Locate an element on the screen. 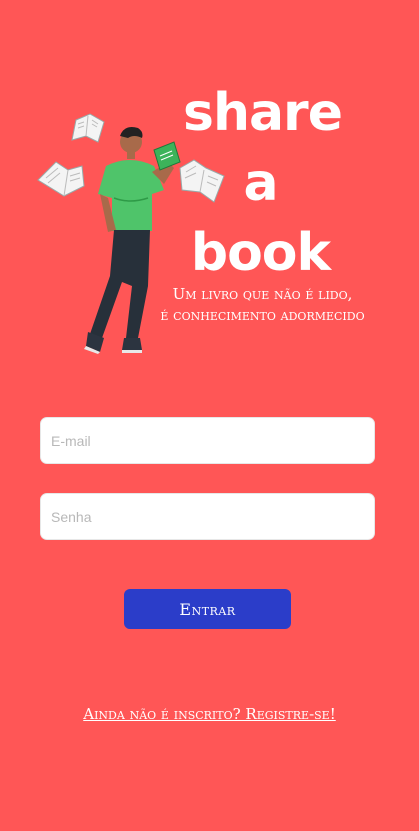 The width and height of the screenshot is (419, 831). login-button: Entrar is located at coordinates (207, 609).